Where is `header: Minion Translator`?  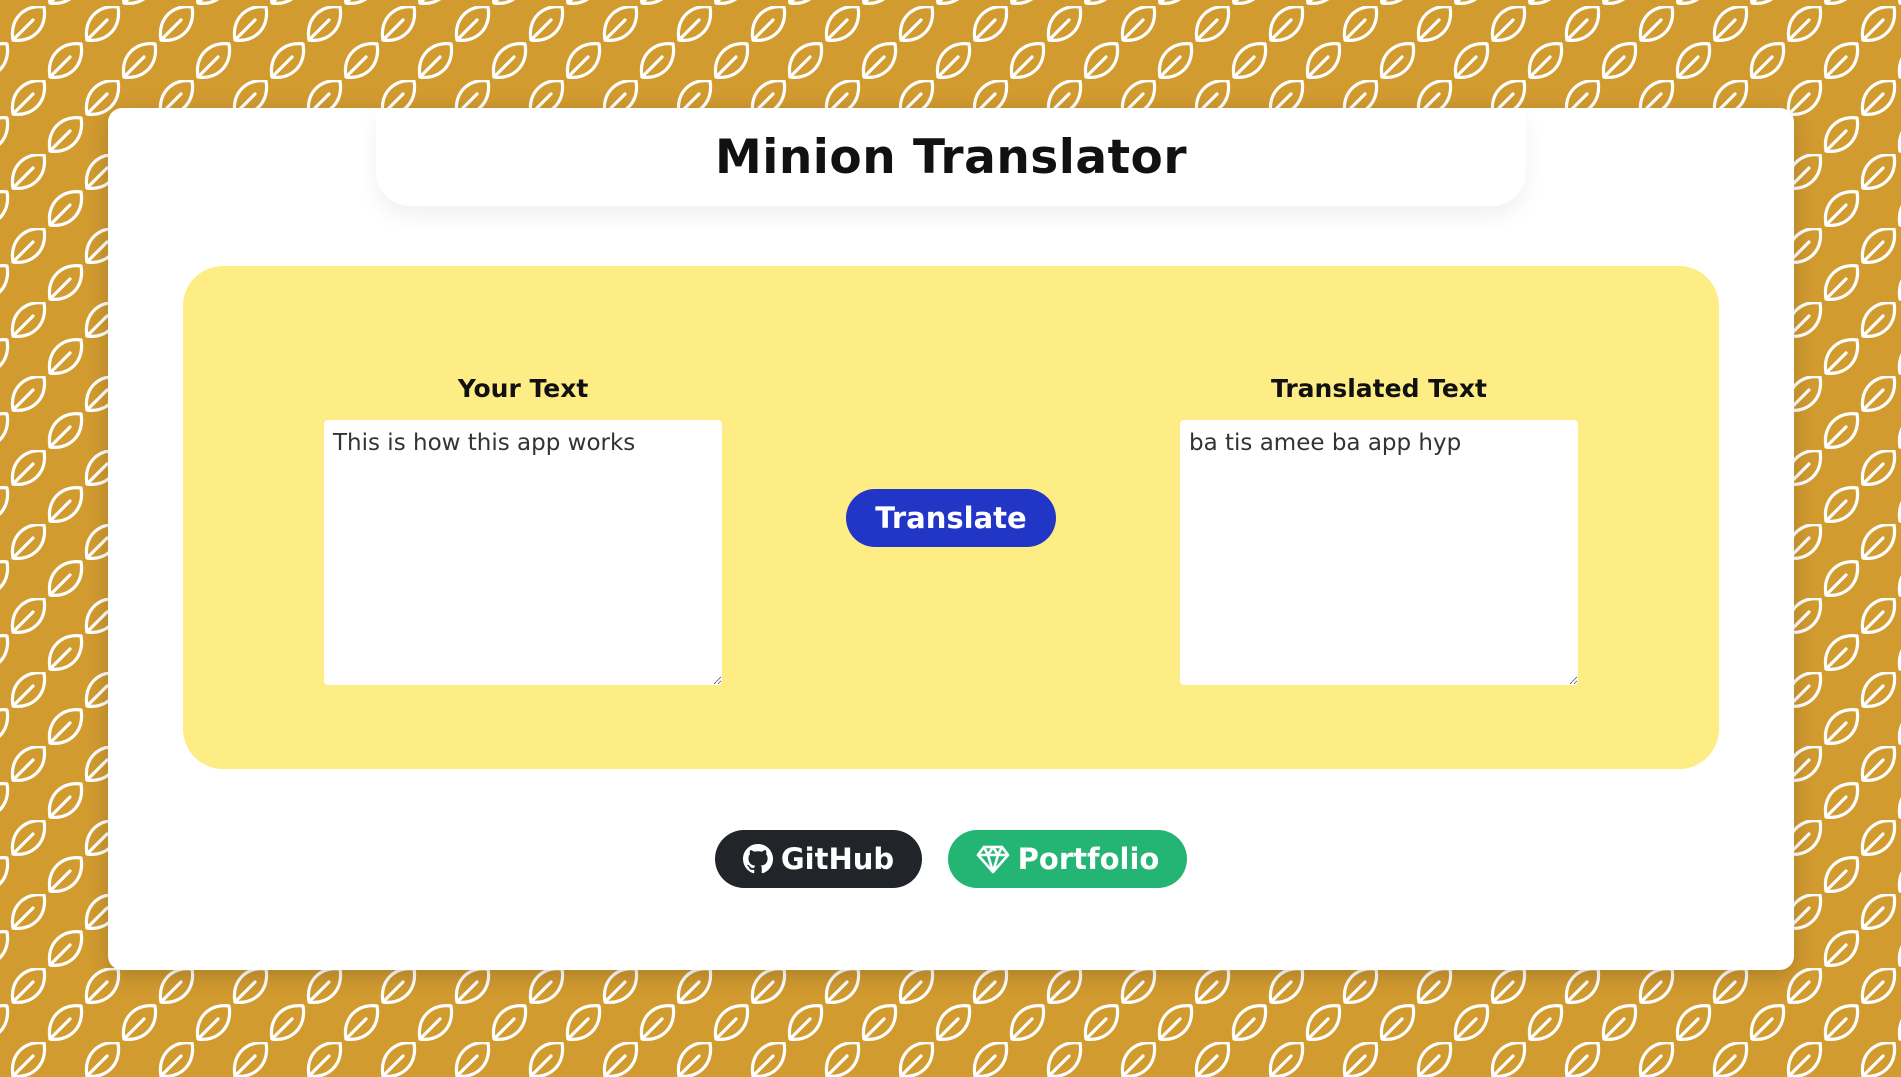 header: Minion Translator is located at coordinates (951, 157).